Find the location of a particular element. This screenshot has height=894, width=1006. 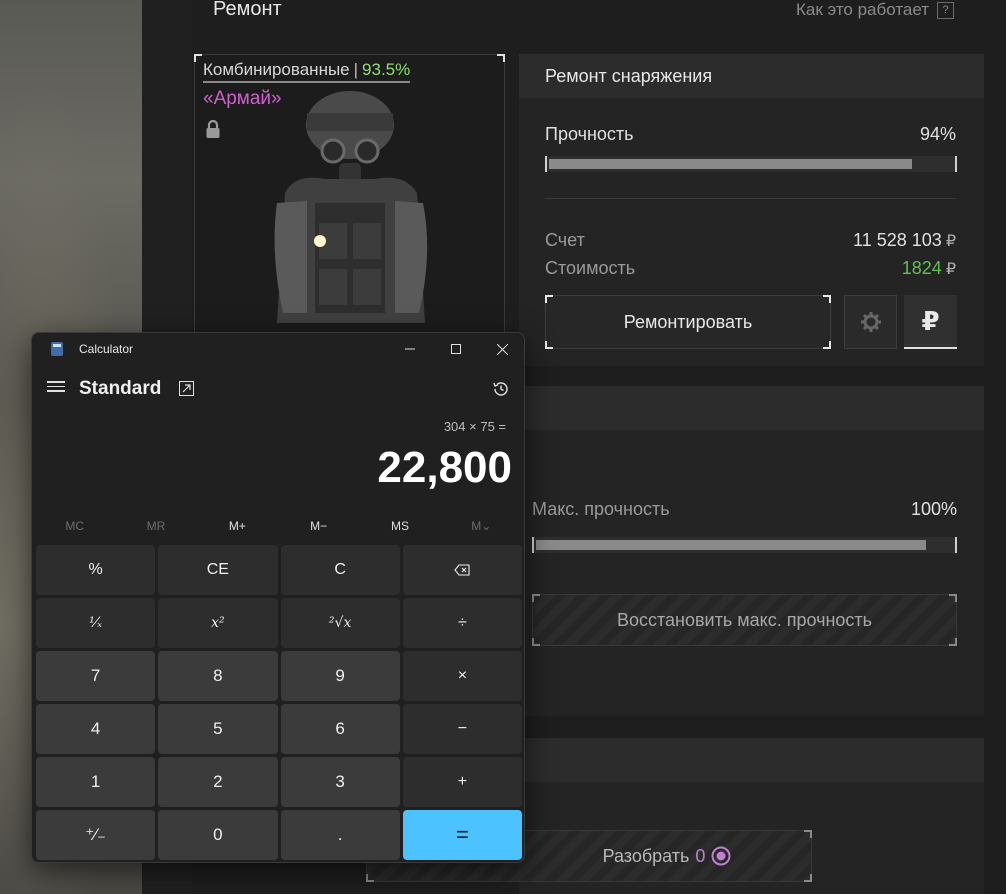

durability-value: 94% is located at coordinates (937, 134).